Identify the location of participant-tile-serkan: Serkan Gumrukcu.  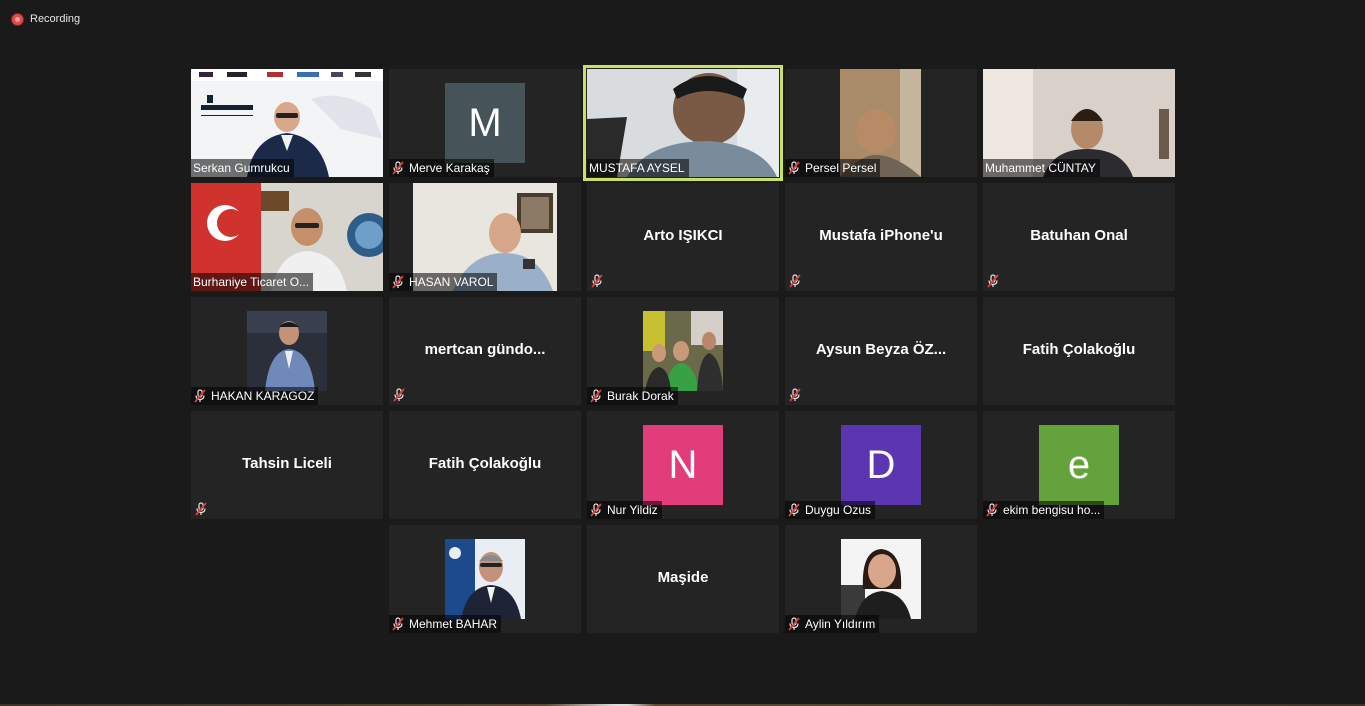
(287, 123).